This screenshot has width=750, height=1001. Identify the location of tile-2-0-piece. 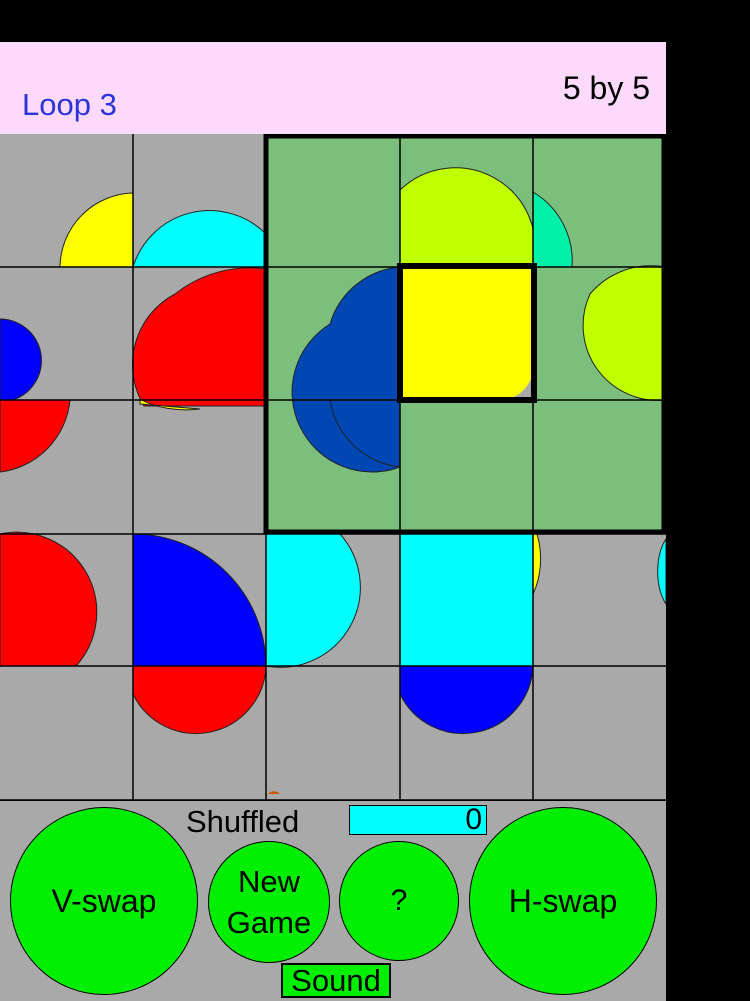
(35, 436).